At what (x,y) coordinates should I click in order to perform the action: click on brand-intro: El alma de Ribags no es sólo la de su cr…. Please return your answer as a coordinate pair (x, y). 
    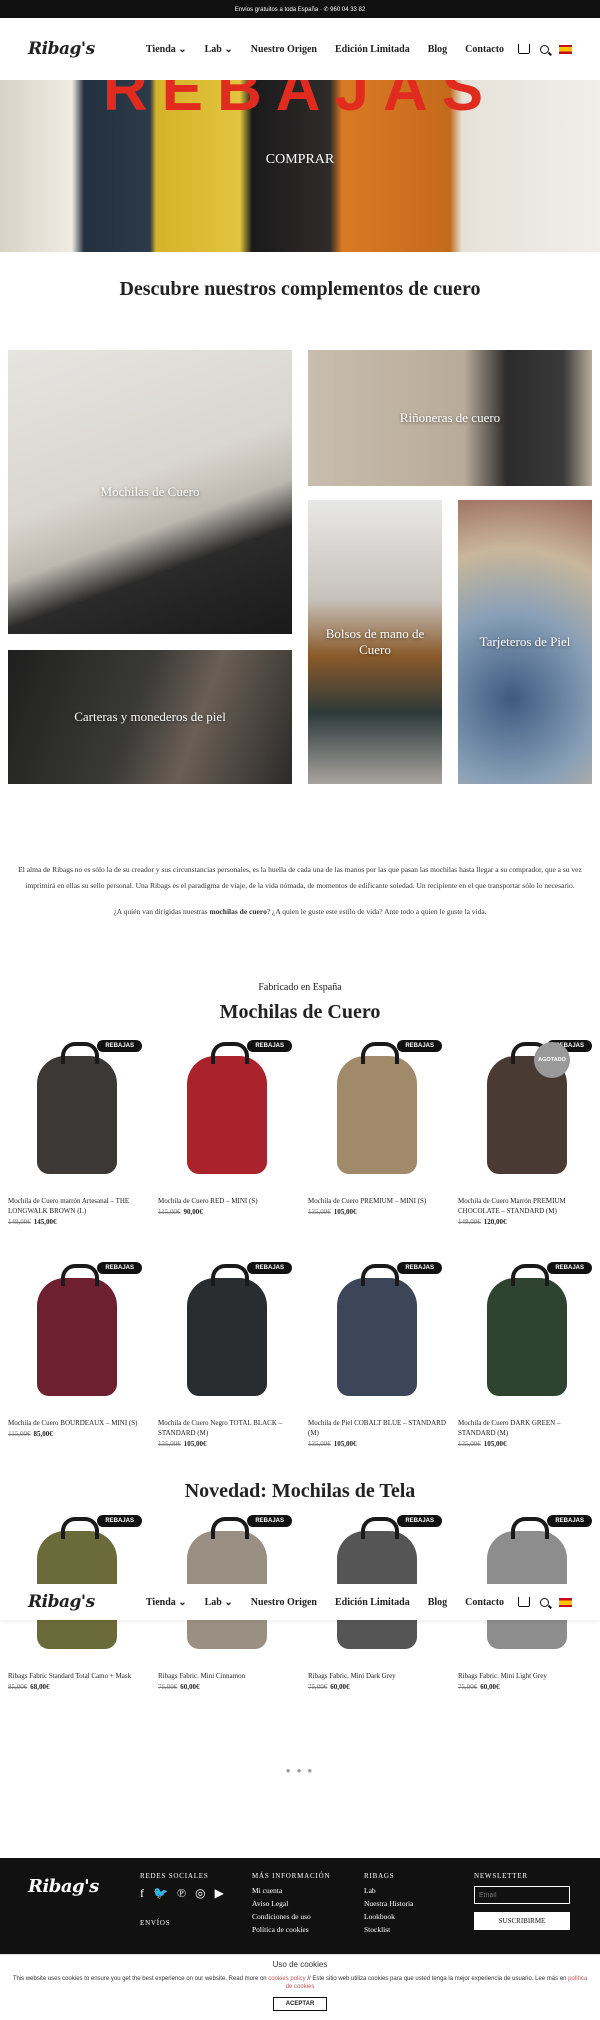
    Looking at the image, I should click on (300, 891).